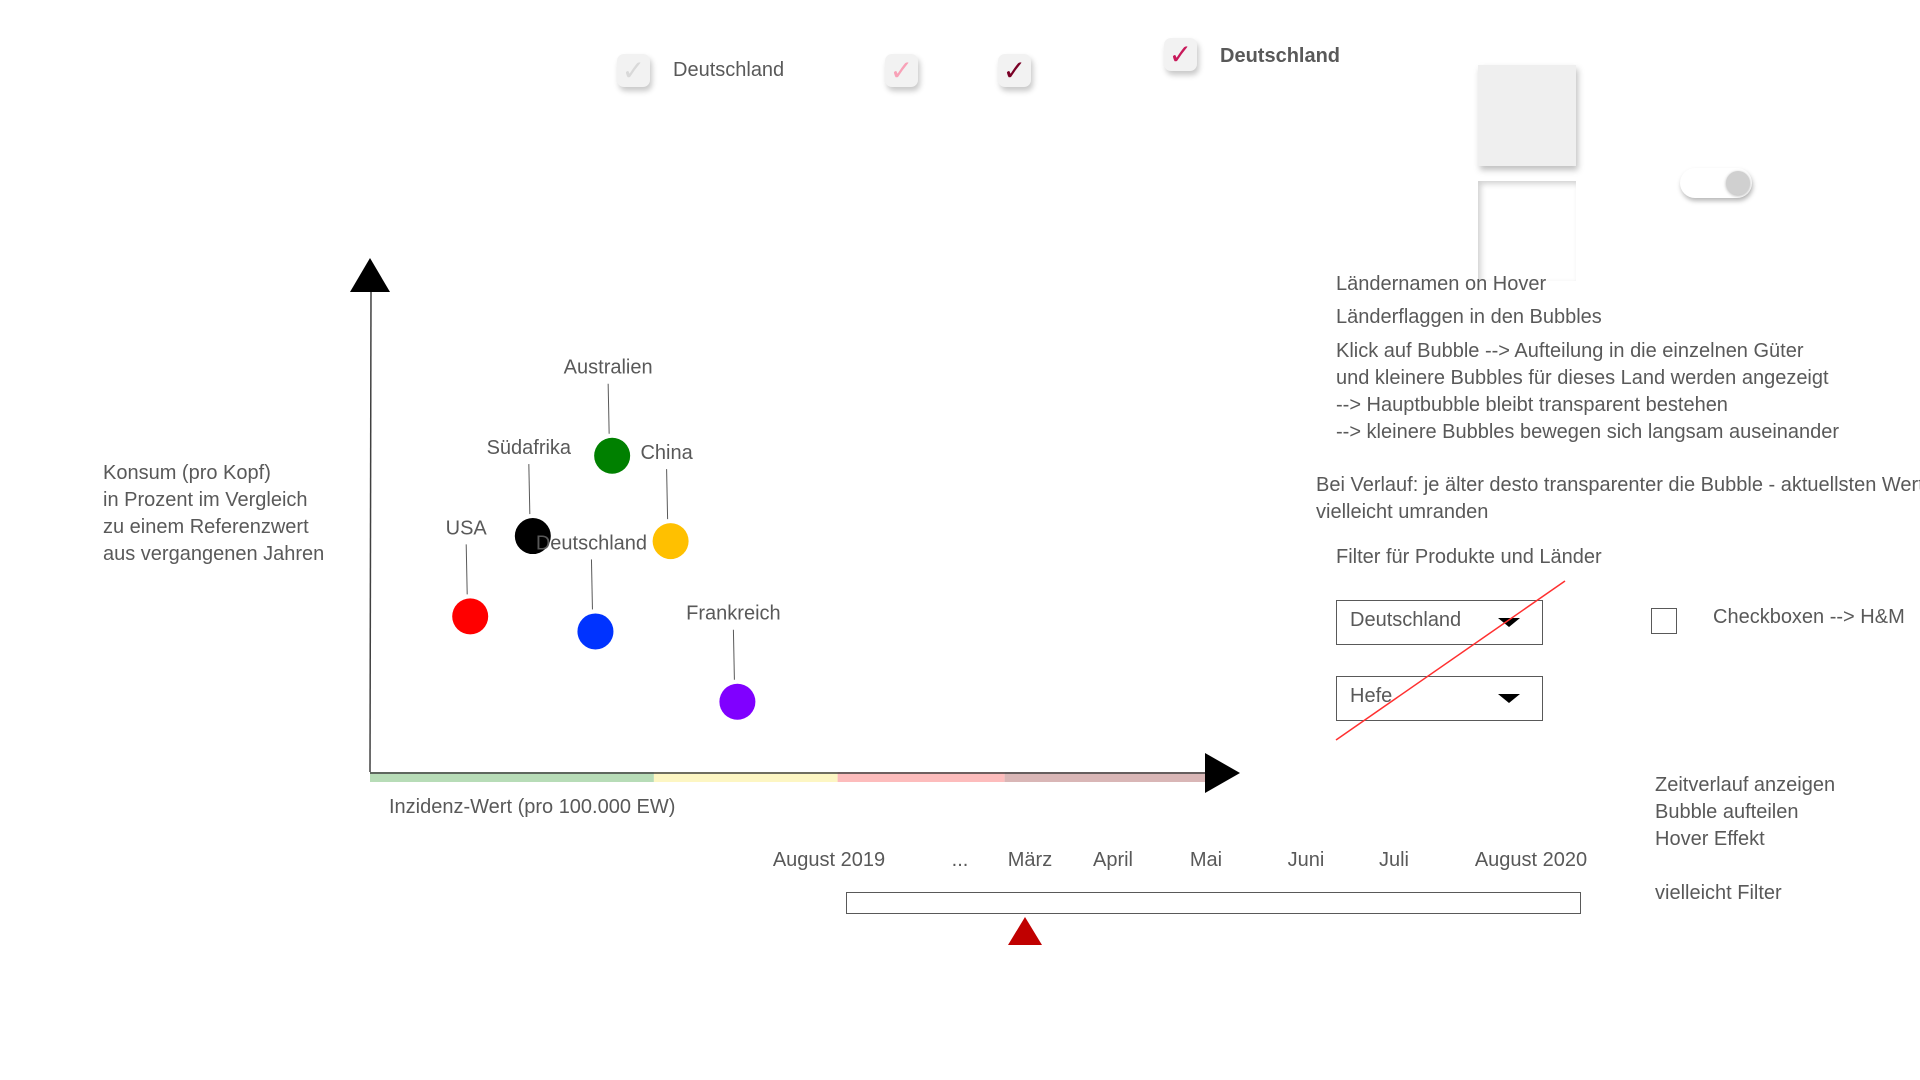  What do you see at coordinates (370, 275) in the screenshot?
I see `y-axis-arrow-icon` at bounding box center [370, 275].